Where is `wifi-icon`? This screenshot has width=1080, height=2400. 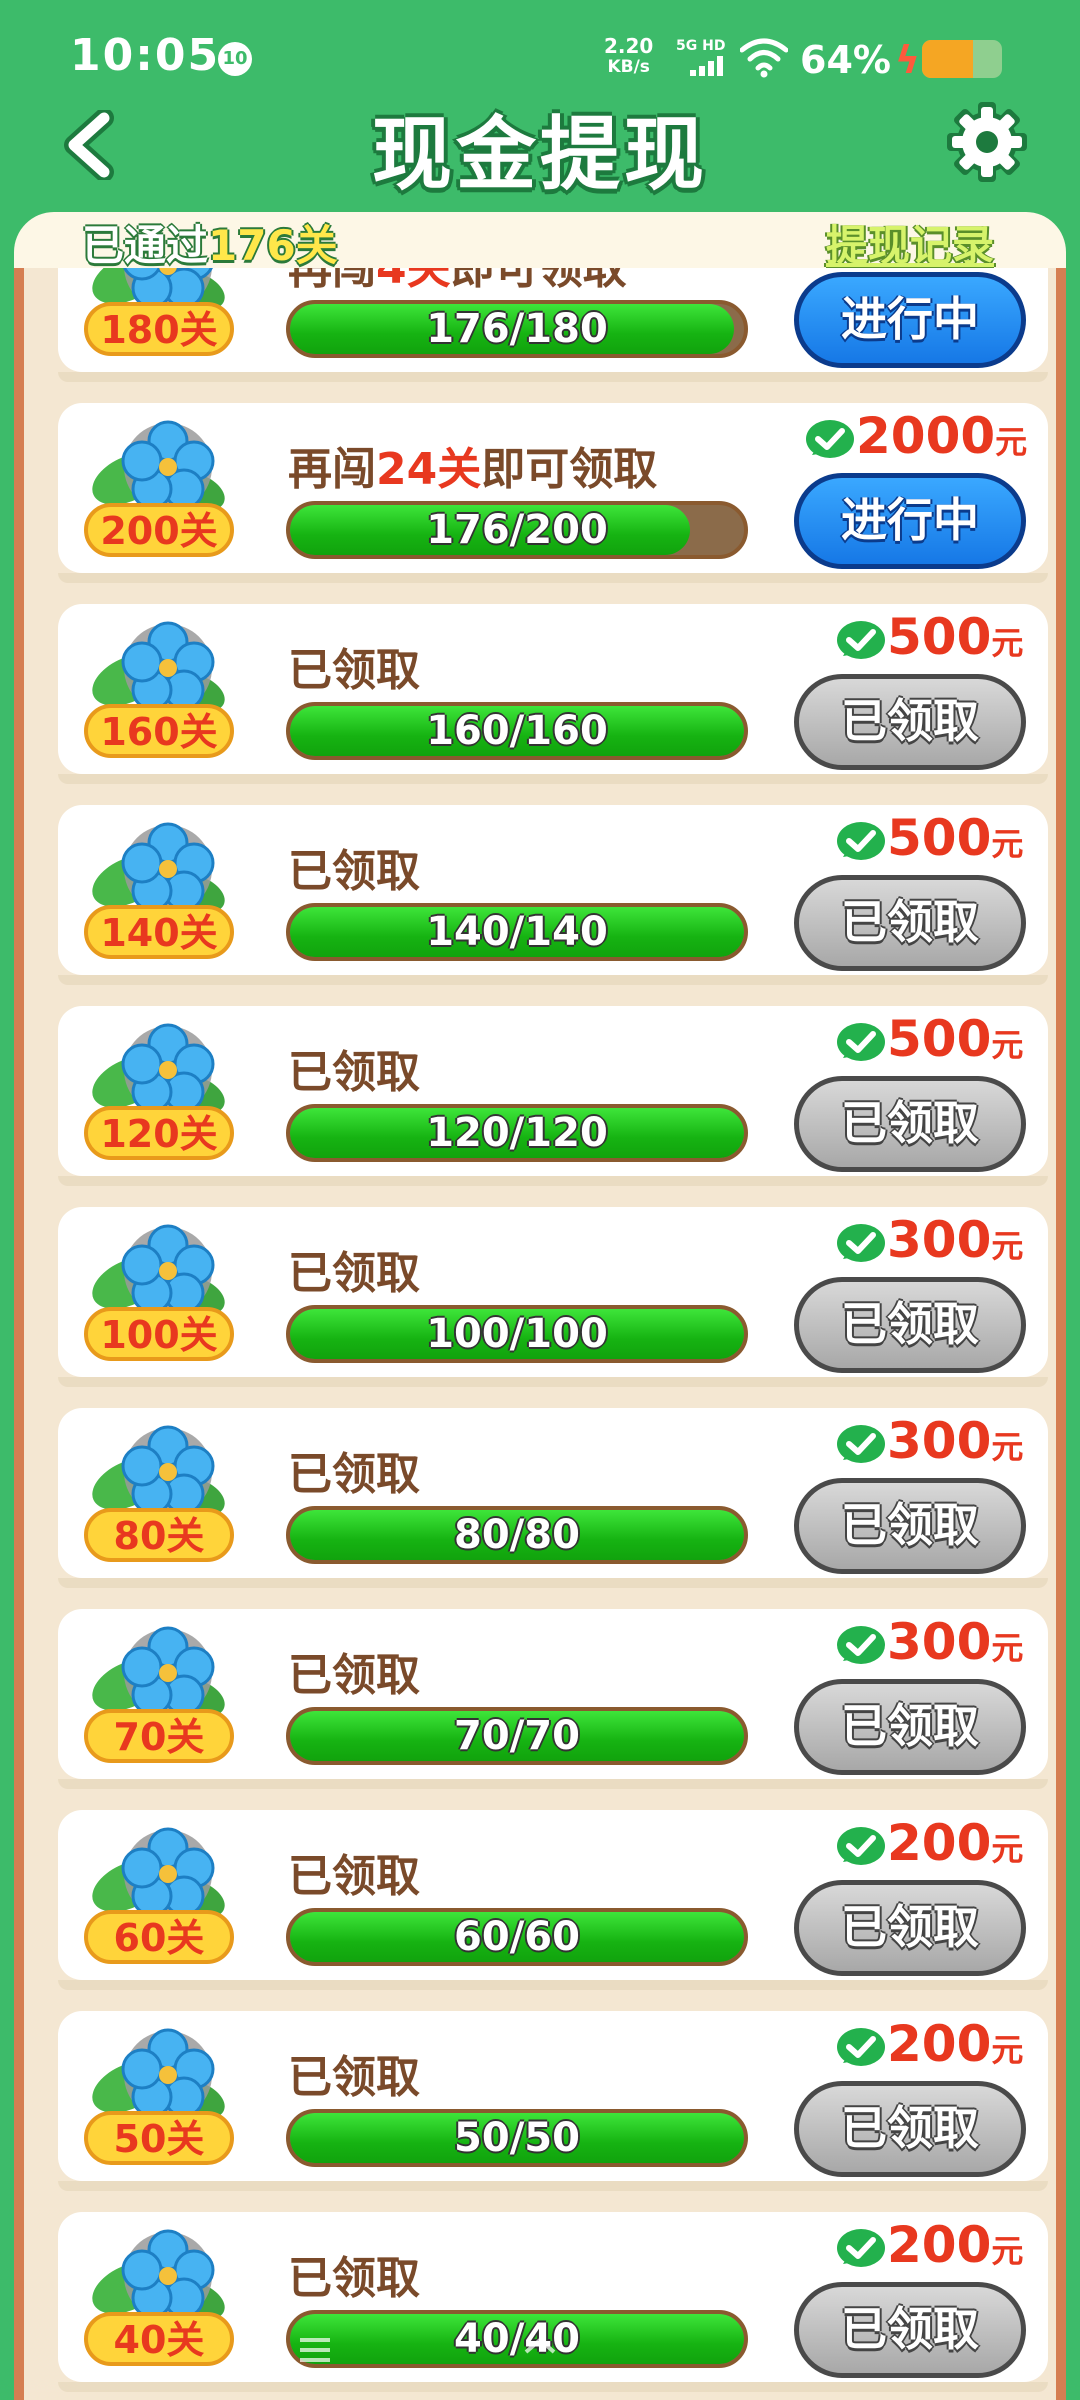 wifi-icon is located at coordinates (764, 58).